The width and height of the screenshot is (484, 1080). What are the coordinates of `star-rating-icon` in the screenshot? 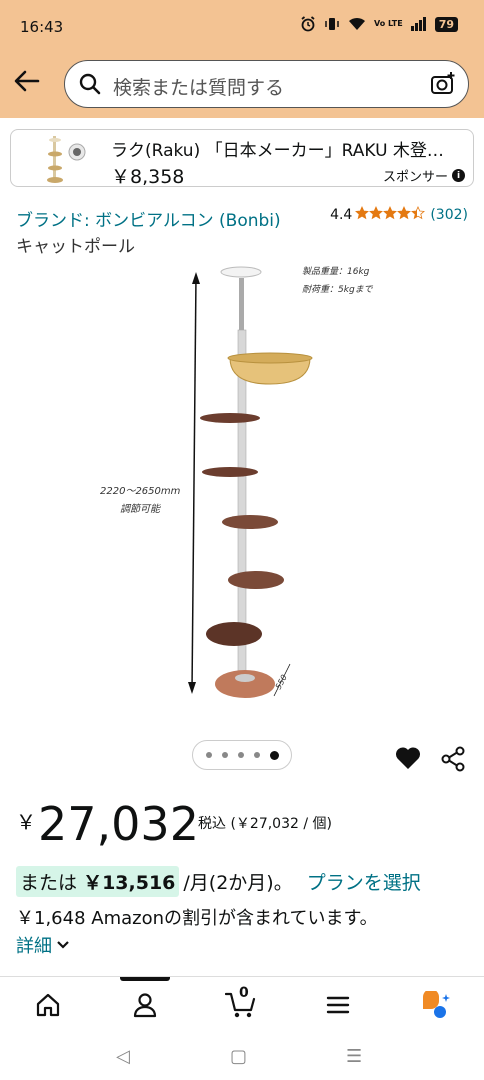 It's located at (390, 213).